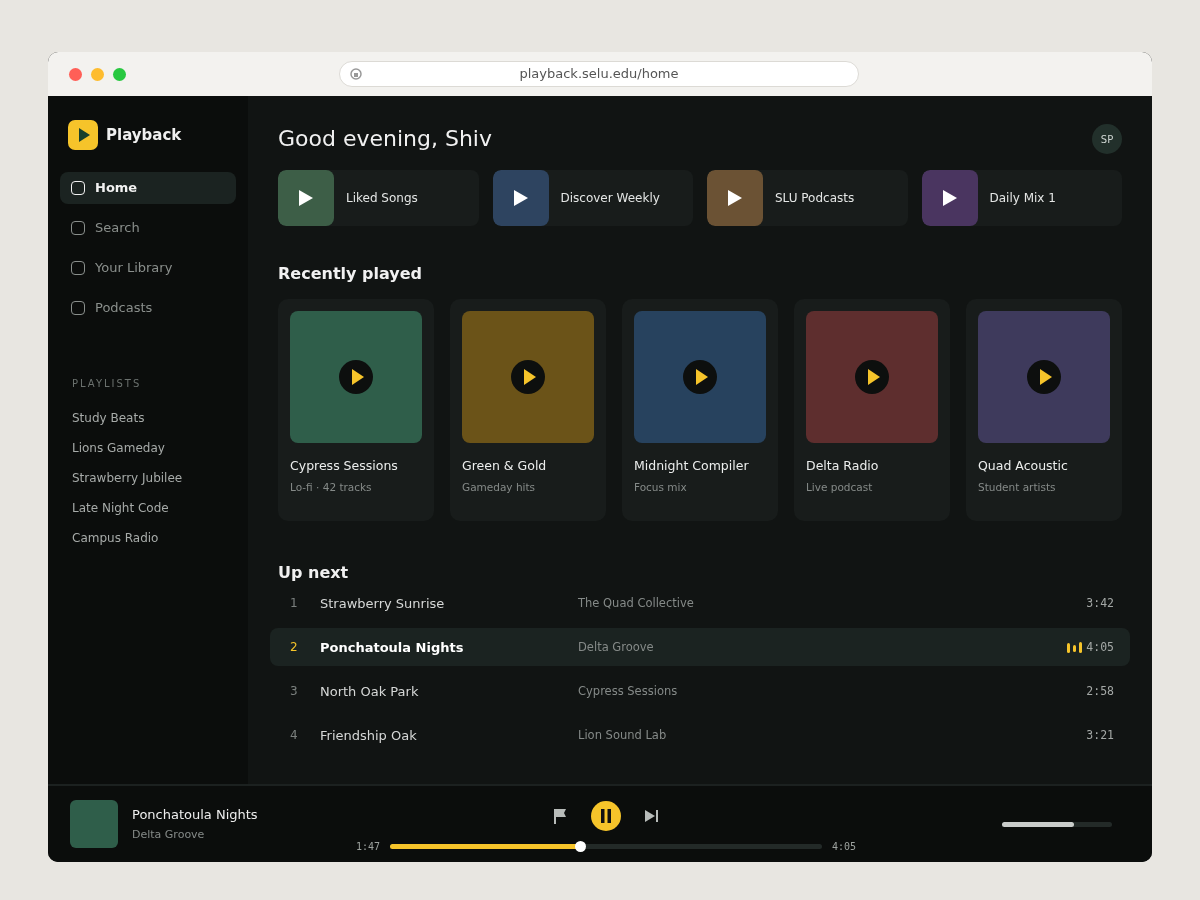 Image resolution: width=1200 pixels, height=900 pixels. What do you see at coordinates (148, 538) in the screenshot?
I see `playlist-link: Campus Radio` at bounding box center [148, 538].